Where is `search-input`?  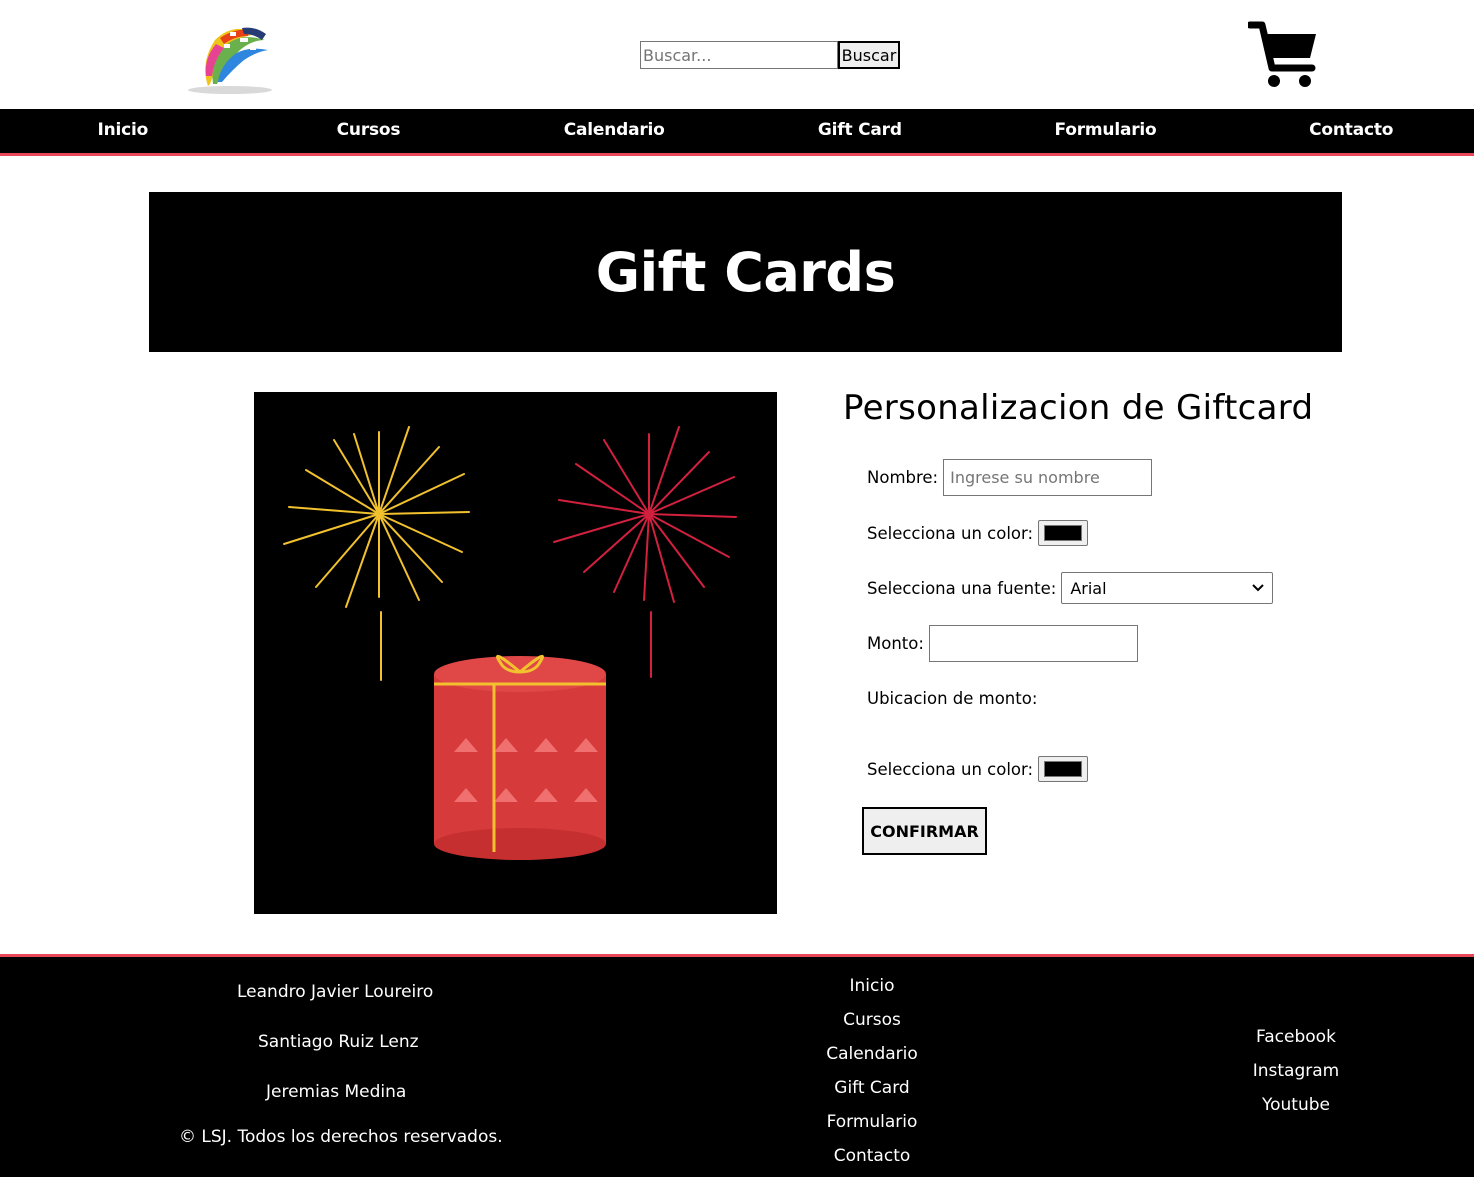
search-input is located at coordinates (739, 55).